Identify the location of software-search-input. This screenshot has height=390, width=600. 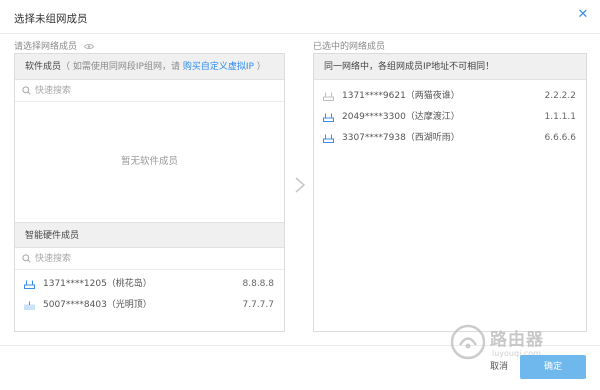
(159, 90).